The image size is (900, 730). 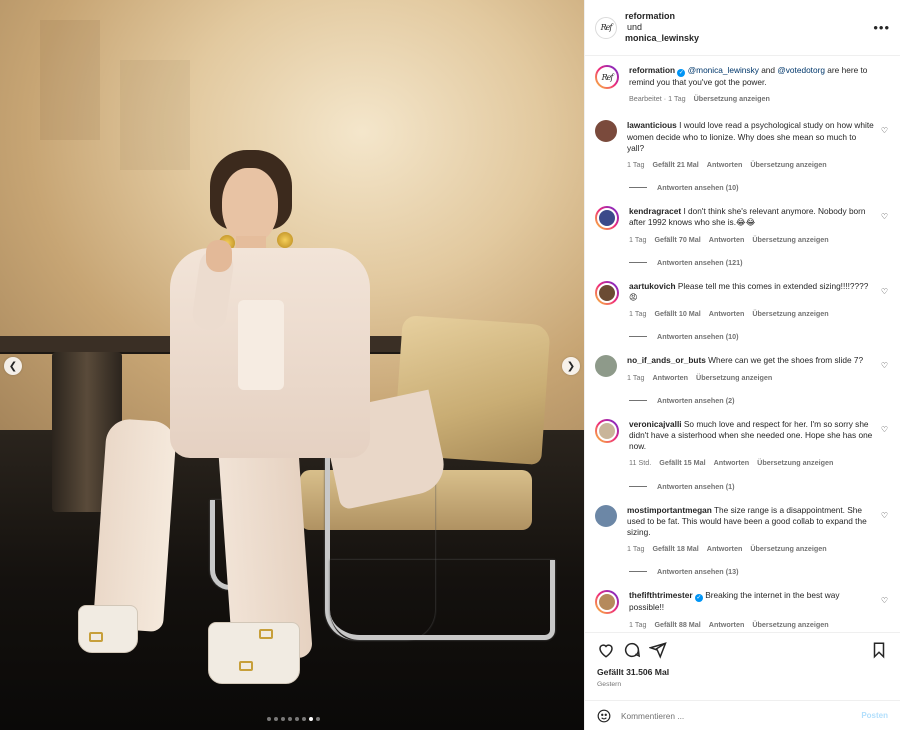 I want to click on edited-label: Bearbeitet, so click(x=645, y=99).